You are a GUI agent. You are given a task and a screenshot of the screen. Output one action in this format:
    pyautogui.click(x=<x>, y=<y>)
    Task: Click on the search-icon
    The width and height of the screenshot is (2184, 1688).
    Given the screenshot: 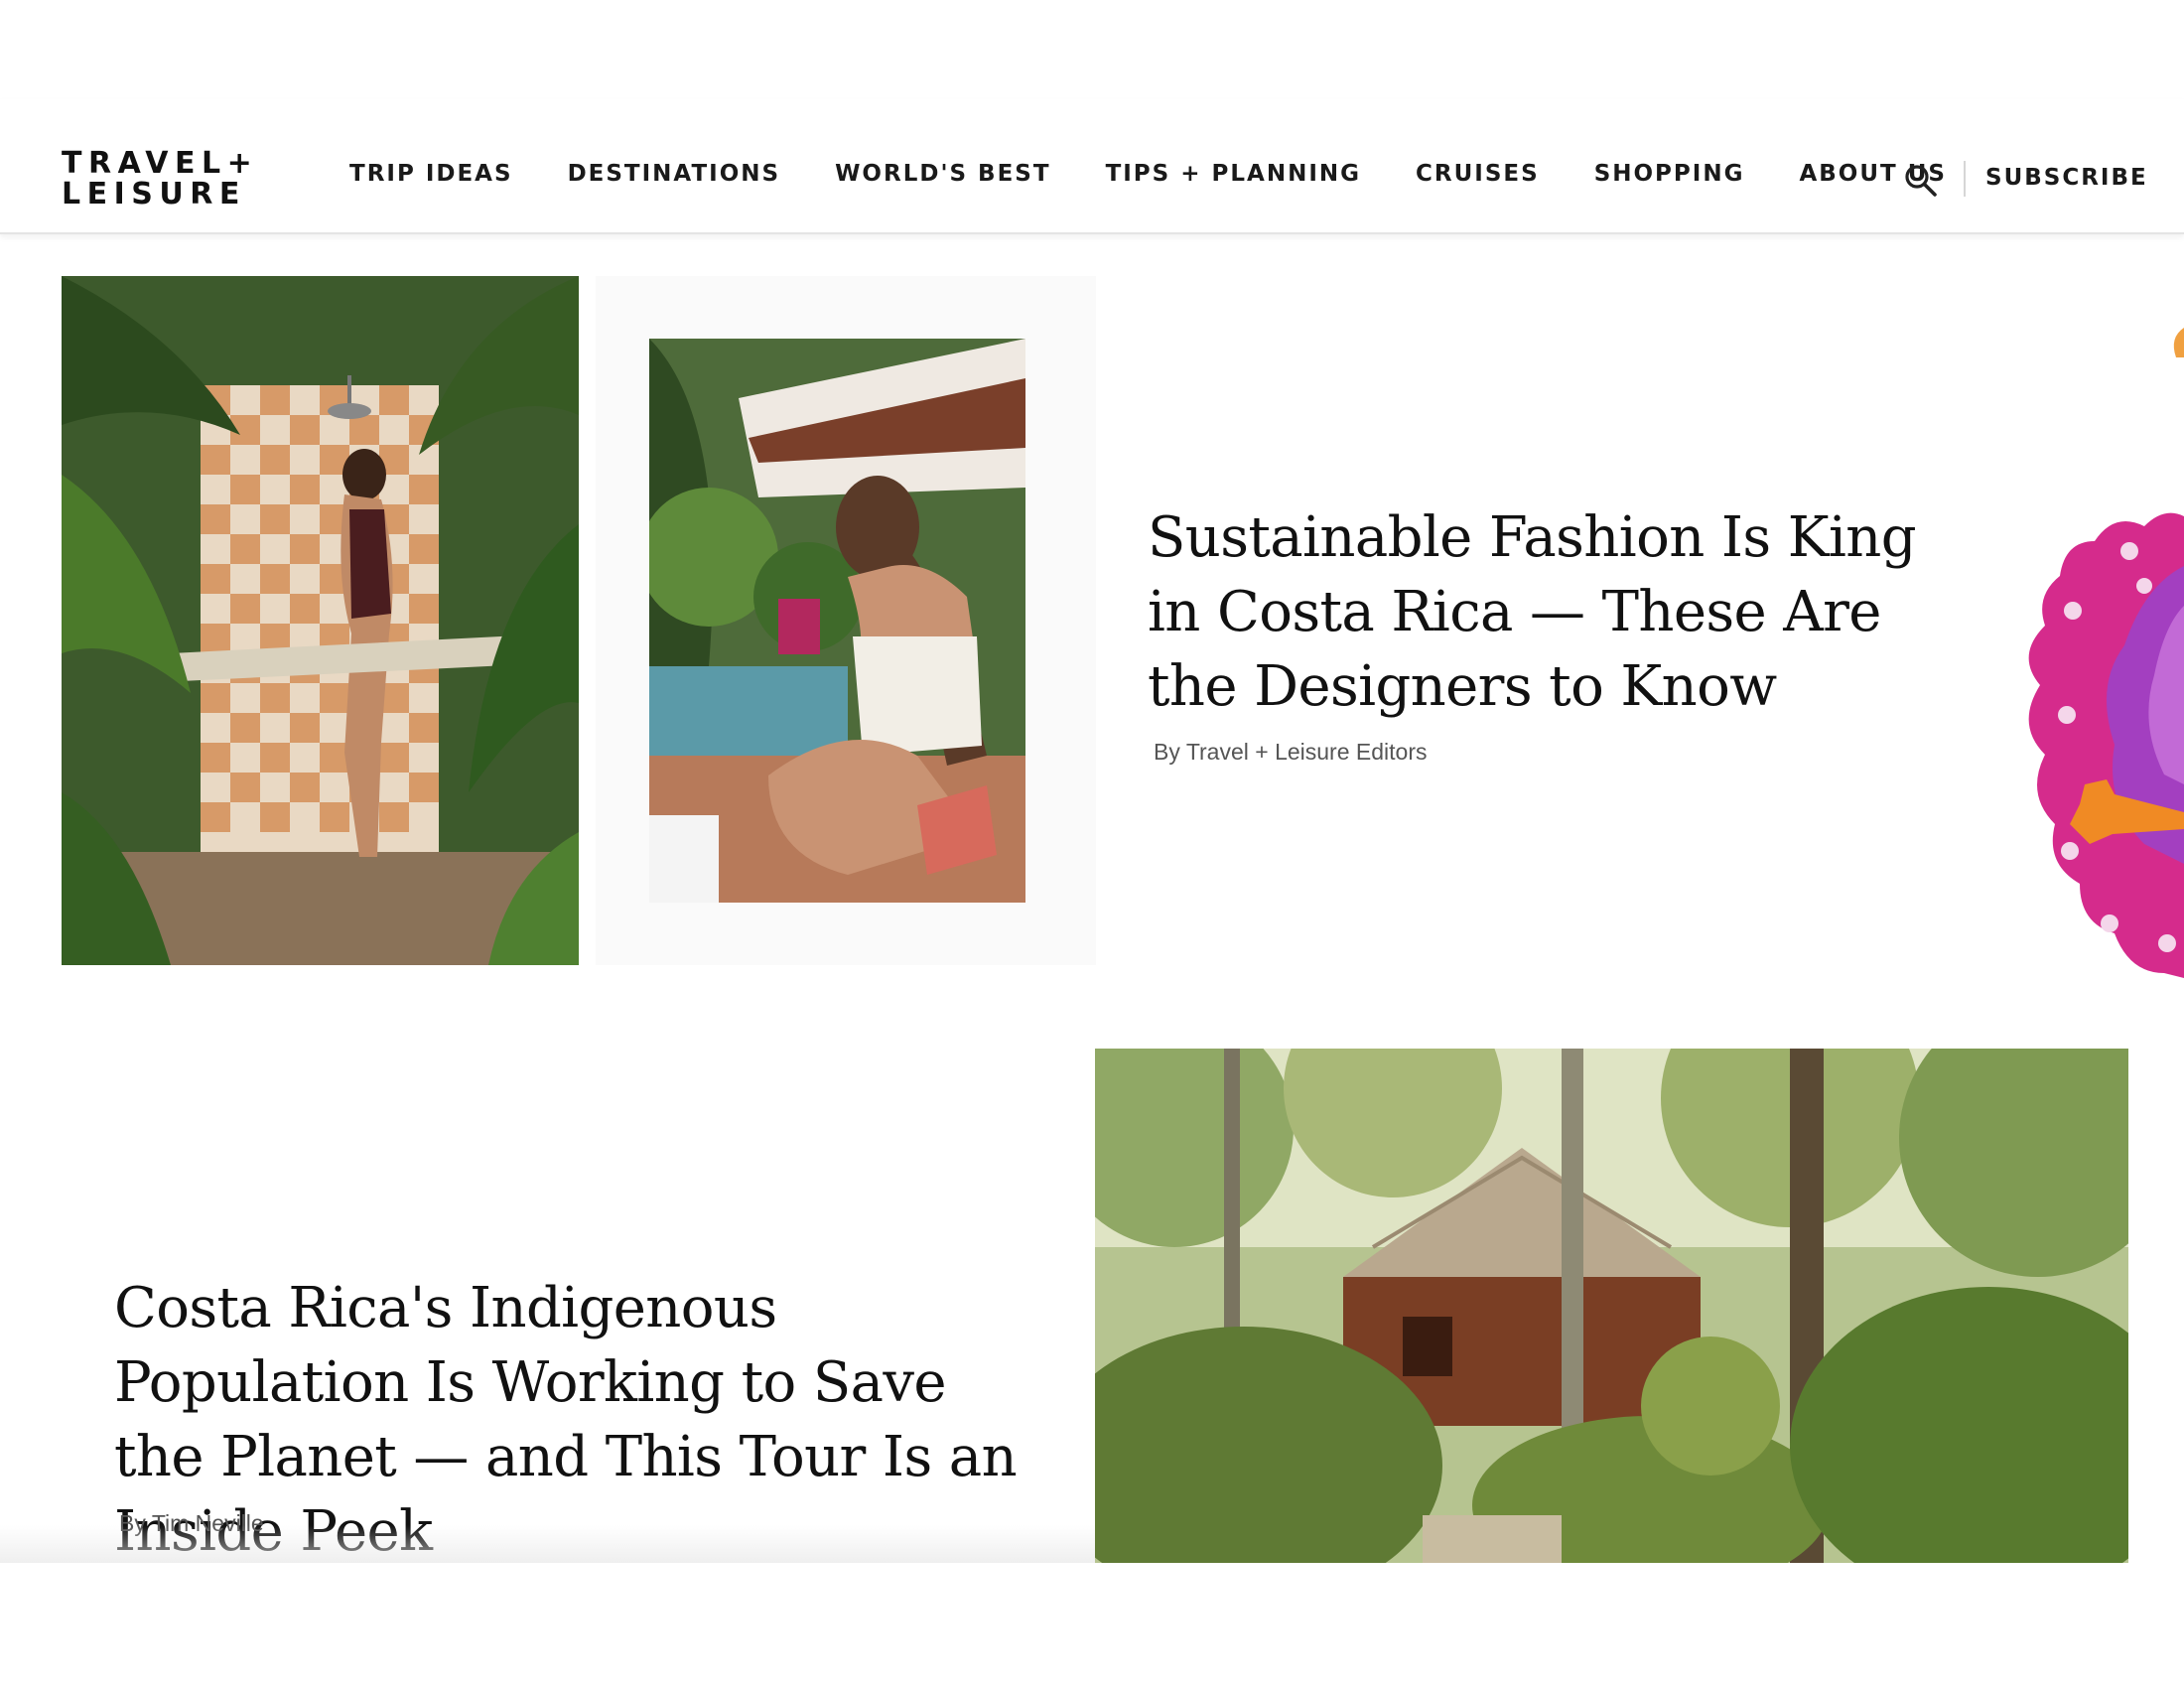 What is the action you would take?
    pyautogui.click(x=1921, y=181)
    